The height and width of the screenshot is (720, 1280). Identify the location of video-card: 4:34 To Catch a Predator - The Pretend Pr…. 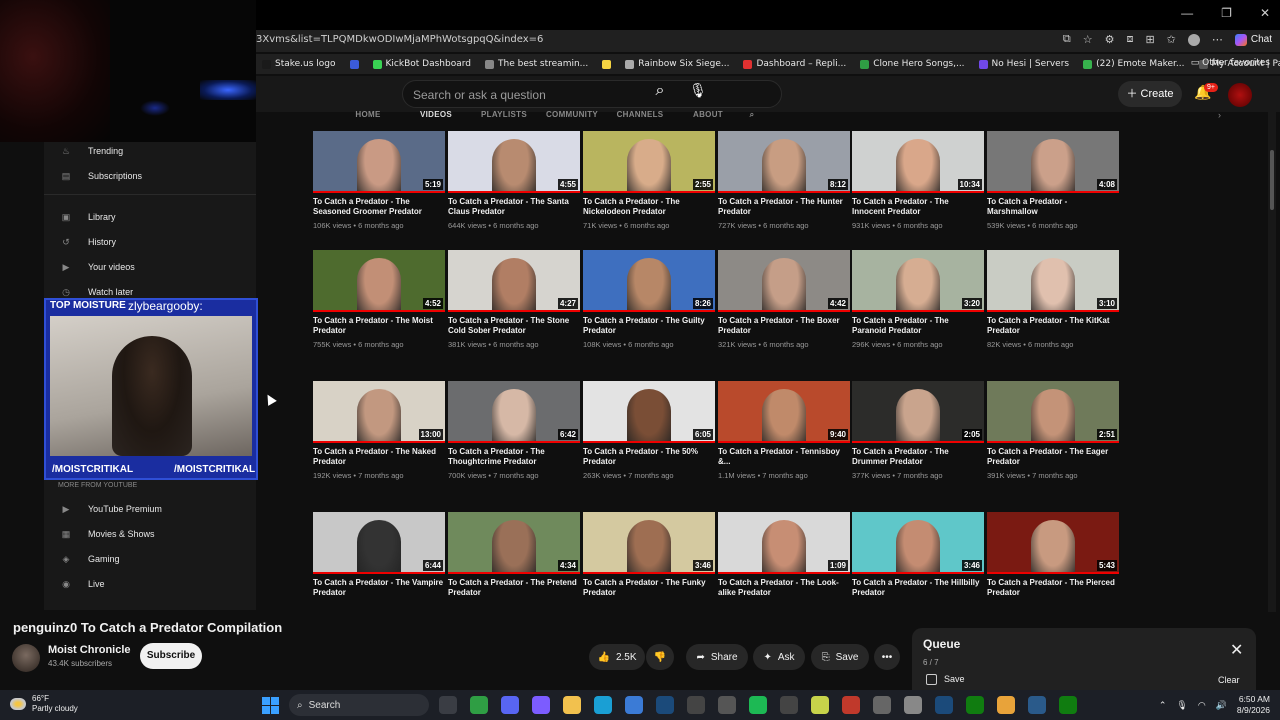
(514, 555).